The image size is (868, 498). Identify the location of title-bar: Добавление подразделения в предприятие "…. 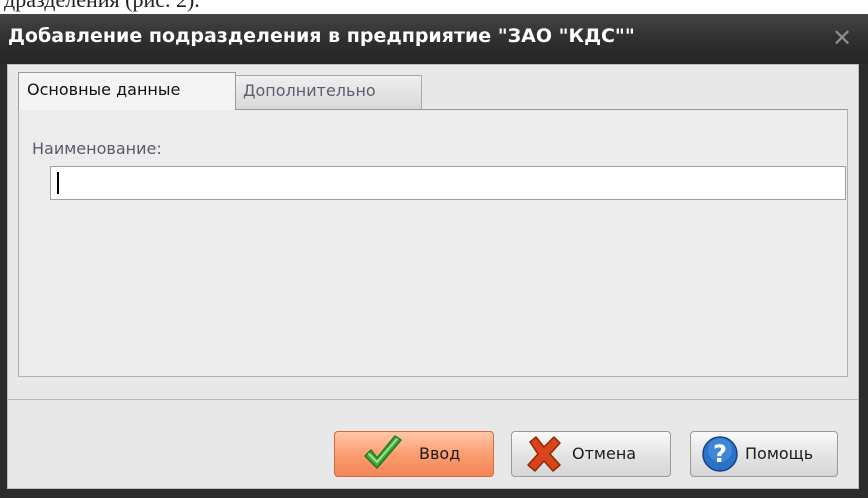
(434, 39).